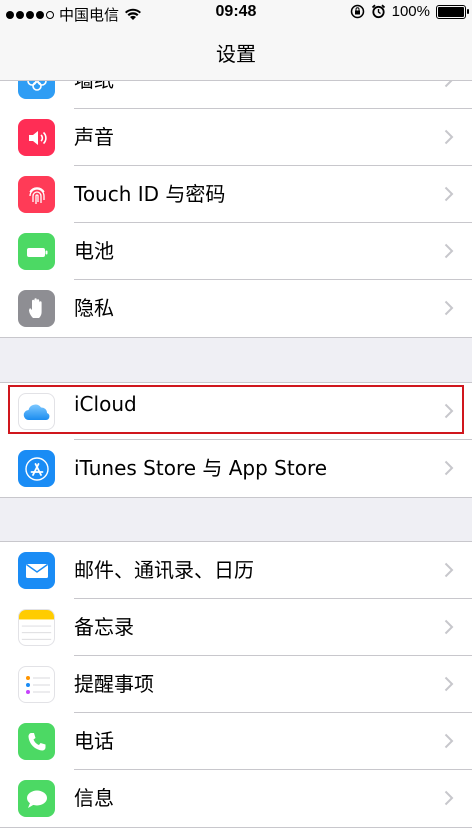 The image size is (472, 828). What do you see at coordinates (378, 11) in the screenshot?
I see `alarm-icon` at bounding box center [378, 11].